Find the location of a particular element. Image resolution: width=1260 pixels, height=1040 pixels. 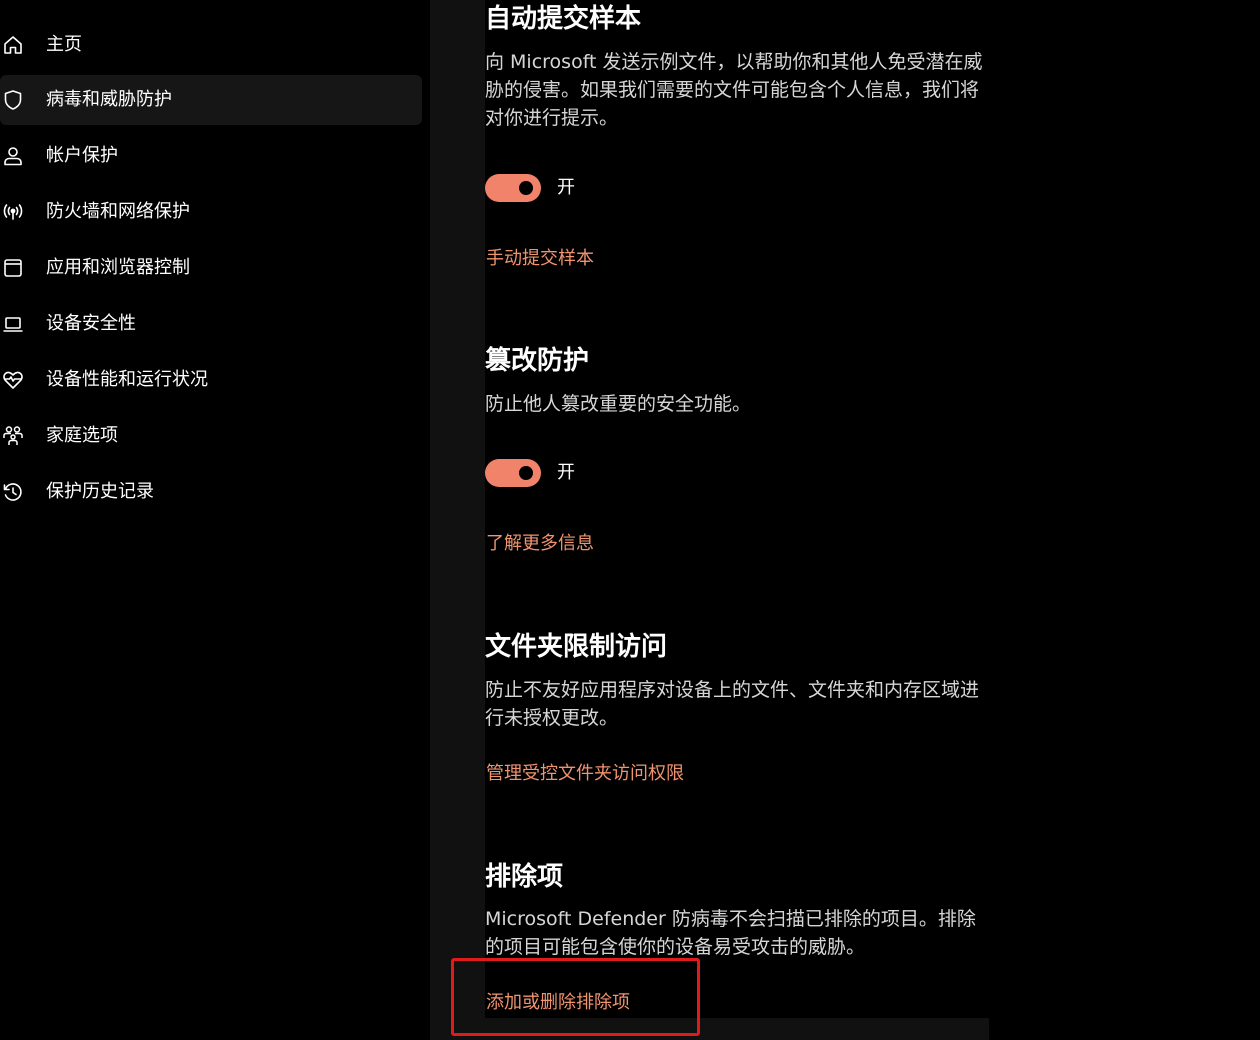

auto-submit-toggle-label: 开 is located at coordinates (566, 187).